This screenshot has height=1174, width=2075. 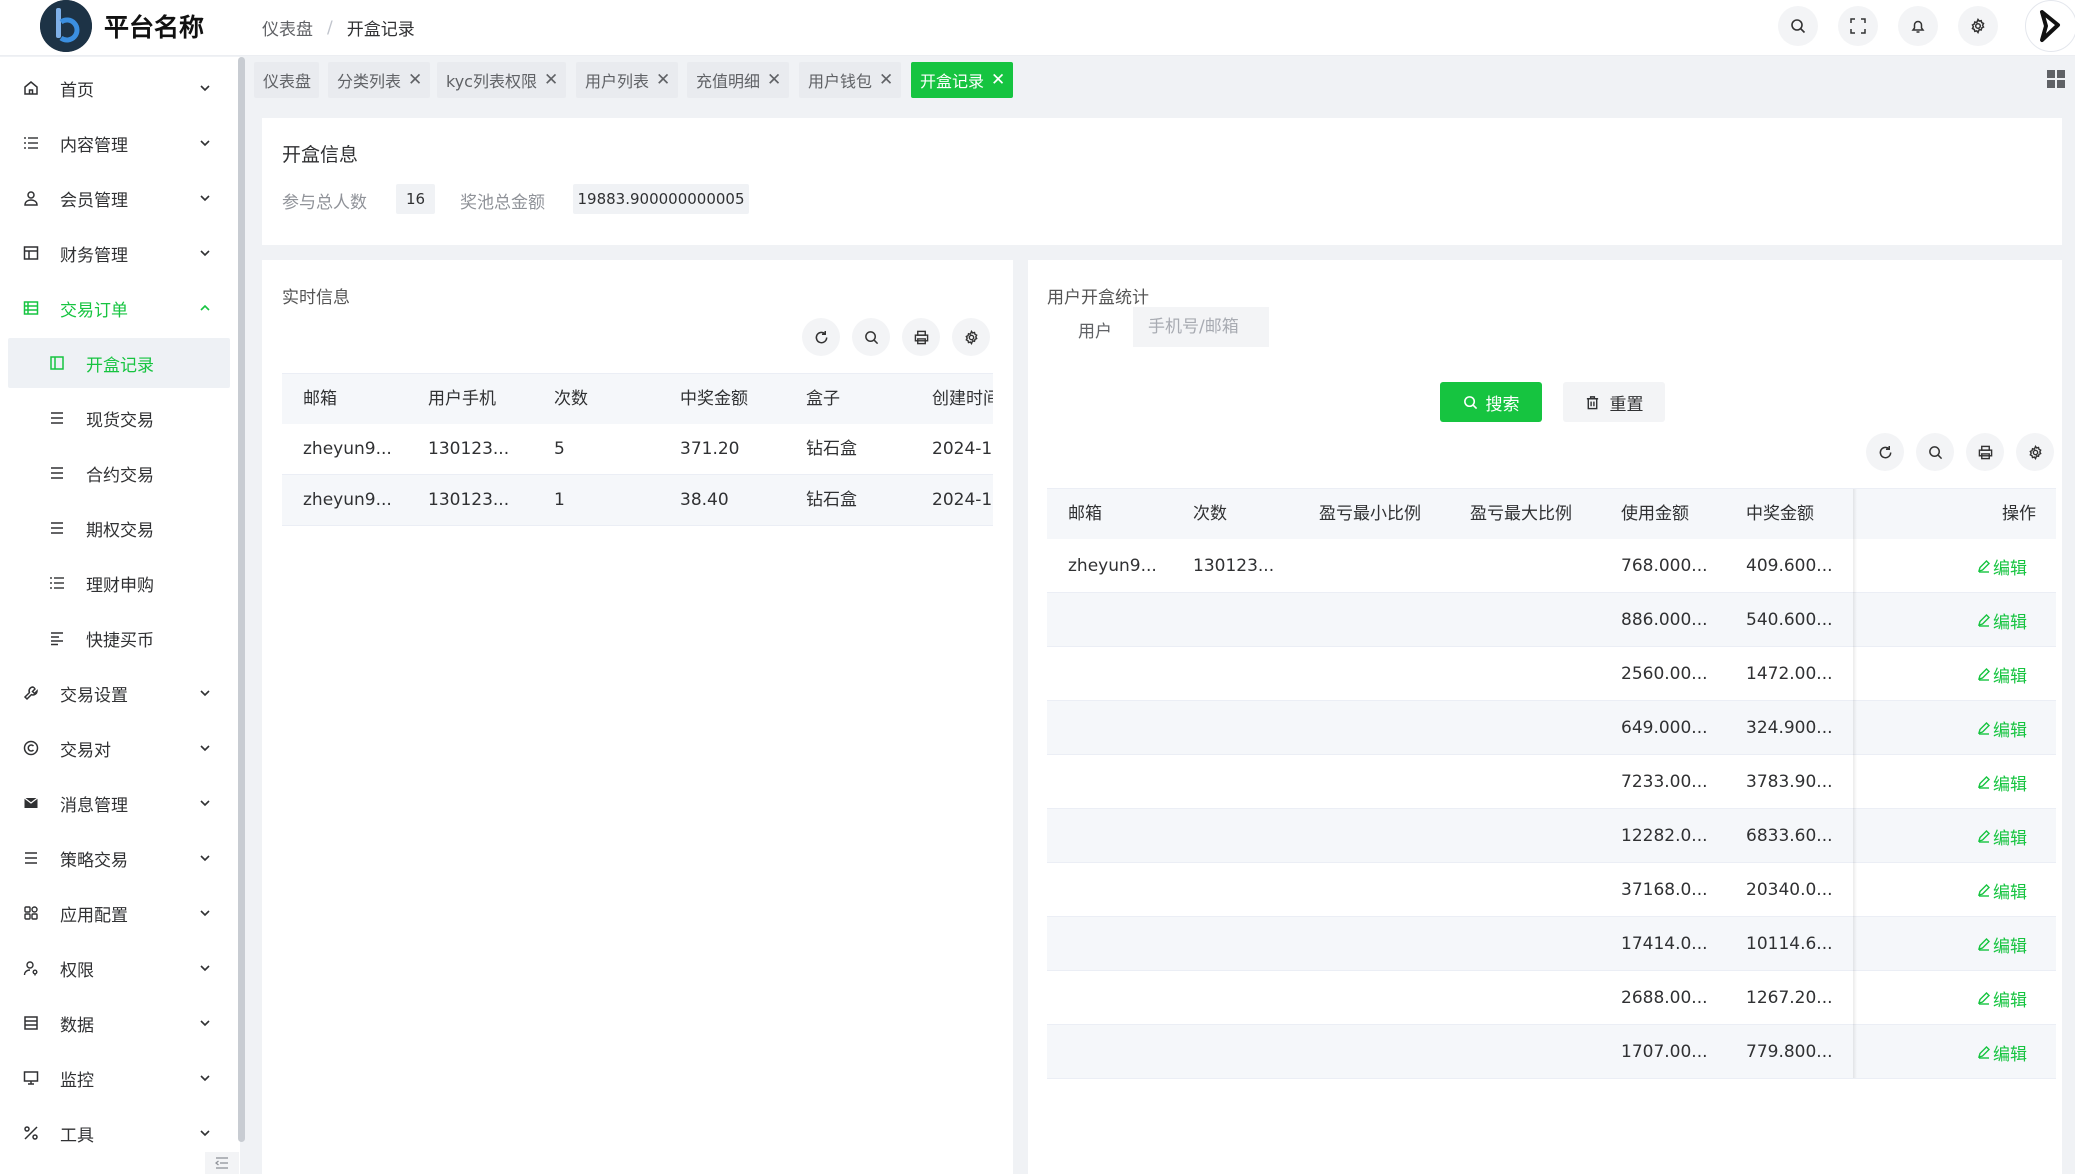 I want to click on sidebar-item-app-config: 应用配置, so click(x=119, y=913).